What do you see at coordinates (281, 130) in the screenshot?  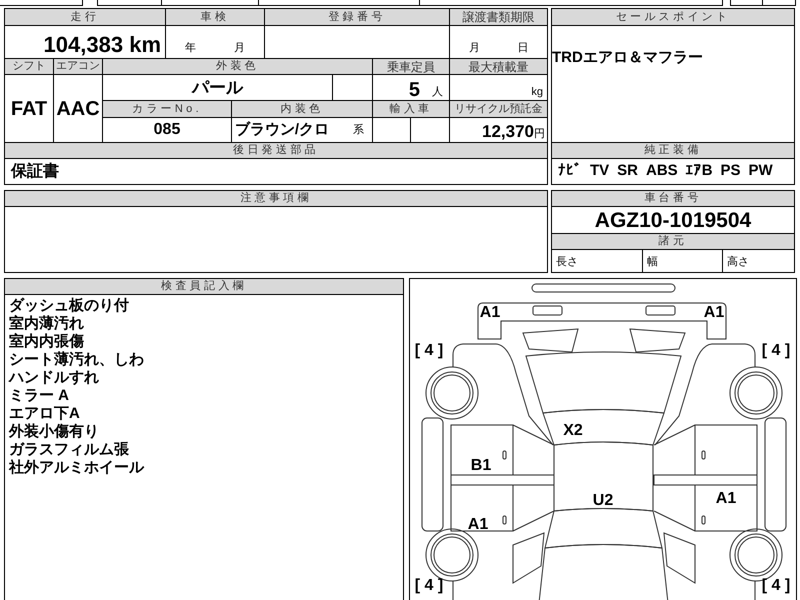 I see `interior-color-value: ブラウン/クロ` at bounding box center [281, 130].